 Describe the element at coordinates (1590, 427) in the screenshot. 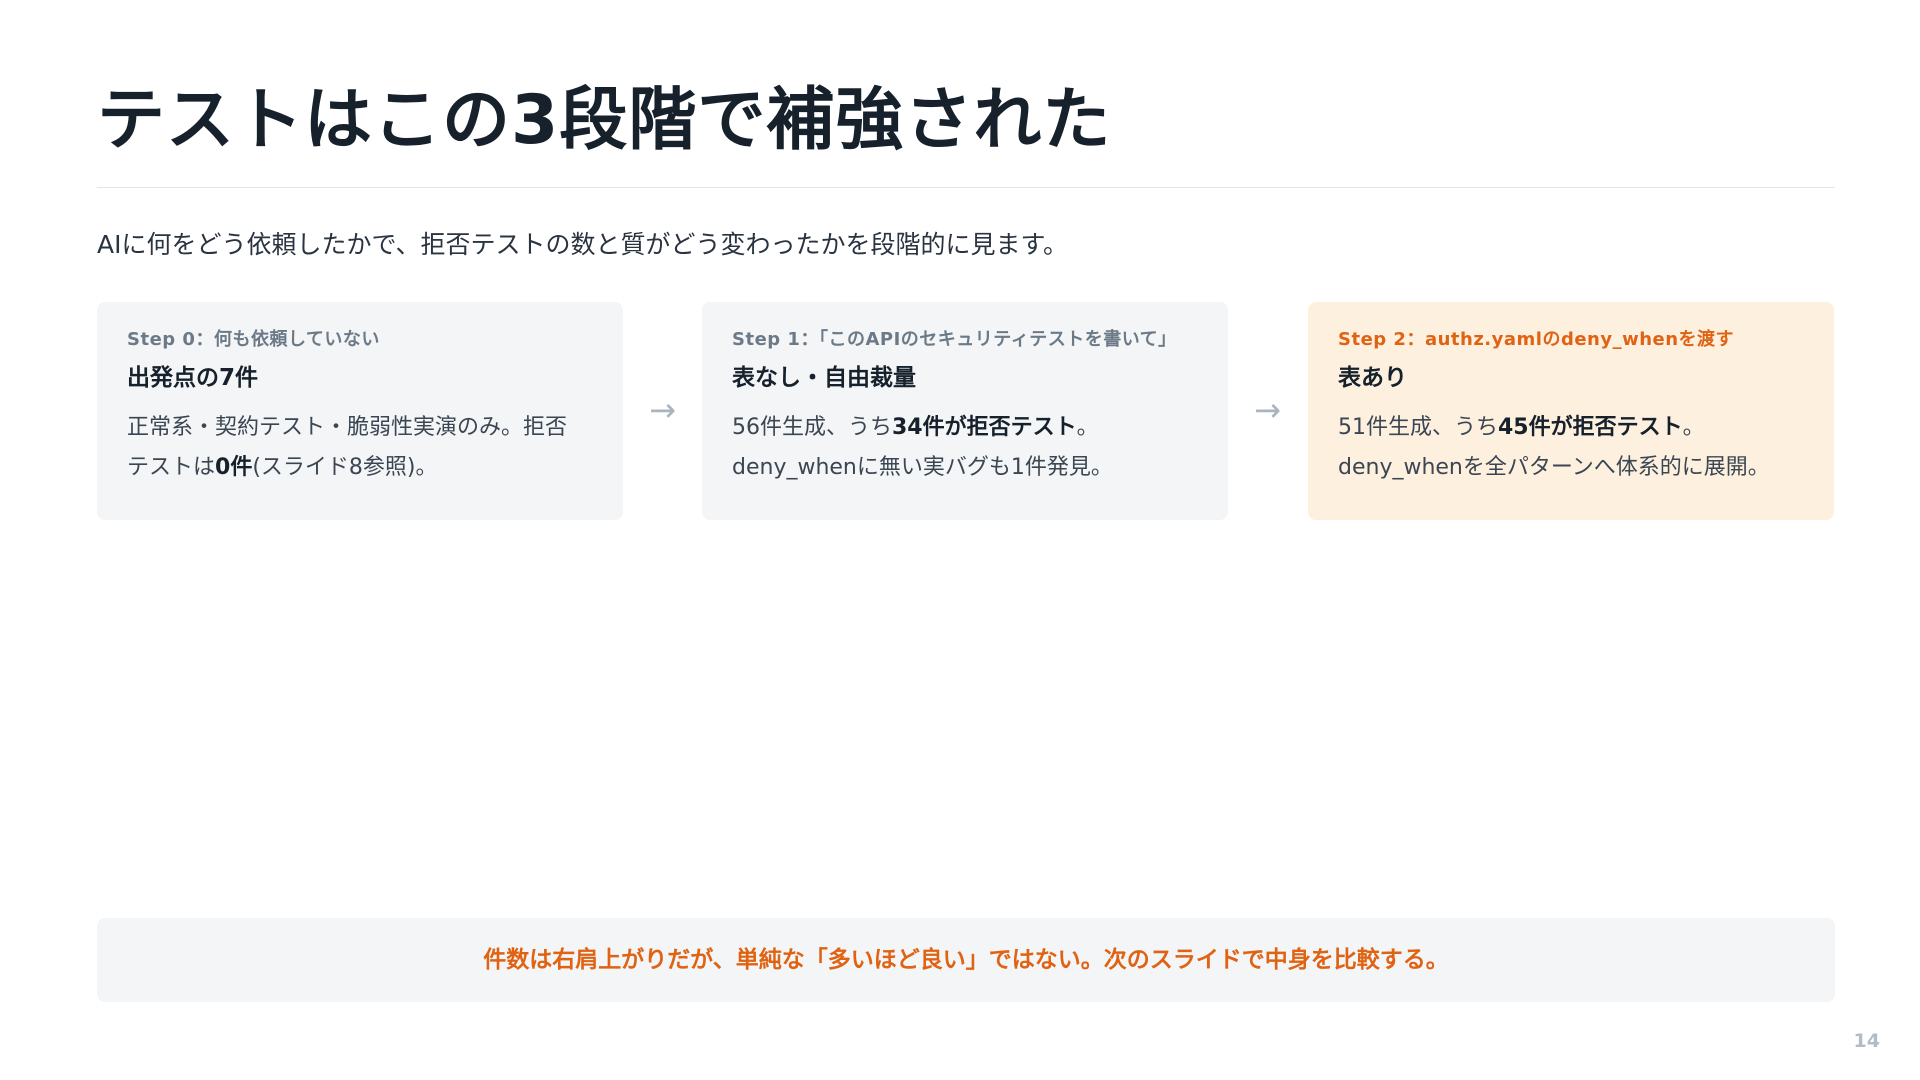

I see `description-emphasis: 45件が拒否テスト` at that location.